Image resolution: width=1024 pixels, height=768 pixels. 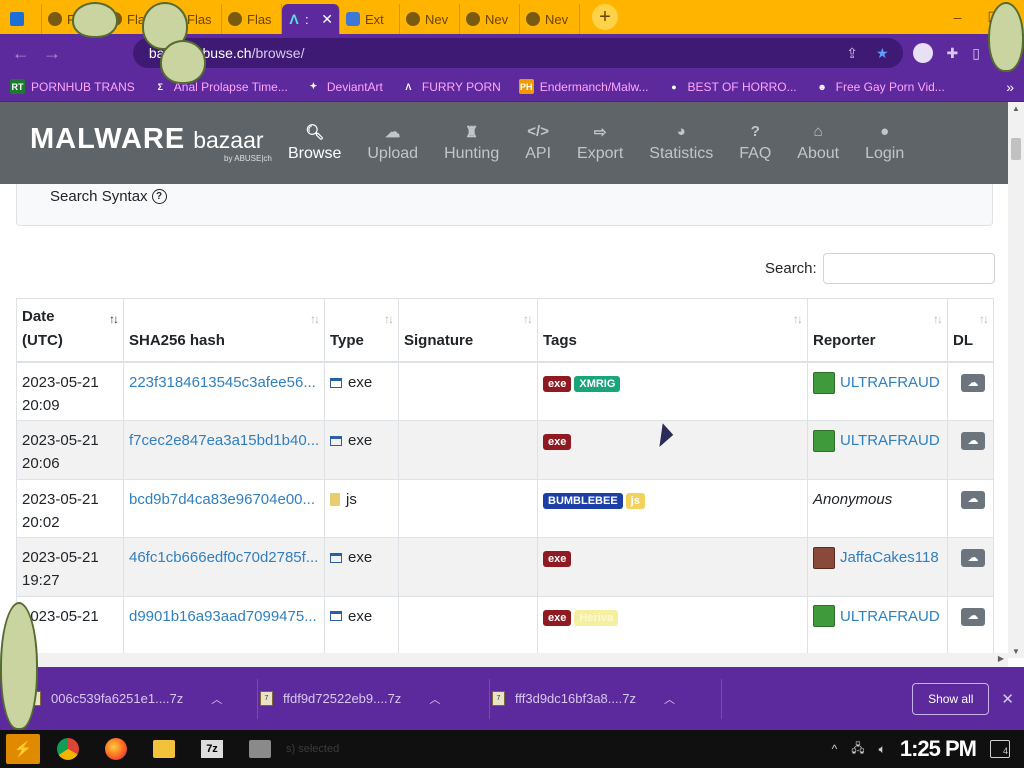 I want to click on download-item: 7 ffdf9d72522eb9....7z ︿, so click(x=374, y=698).